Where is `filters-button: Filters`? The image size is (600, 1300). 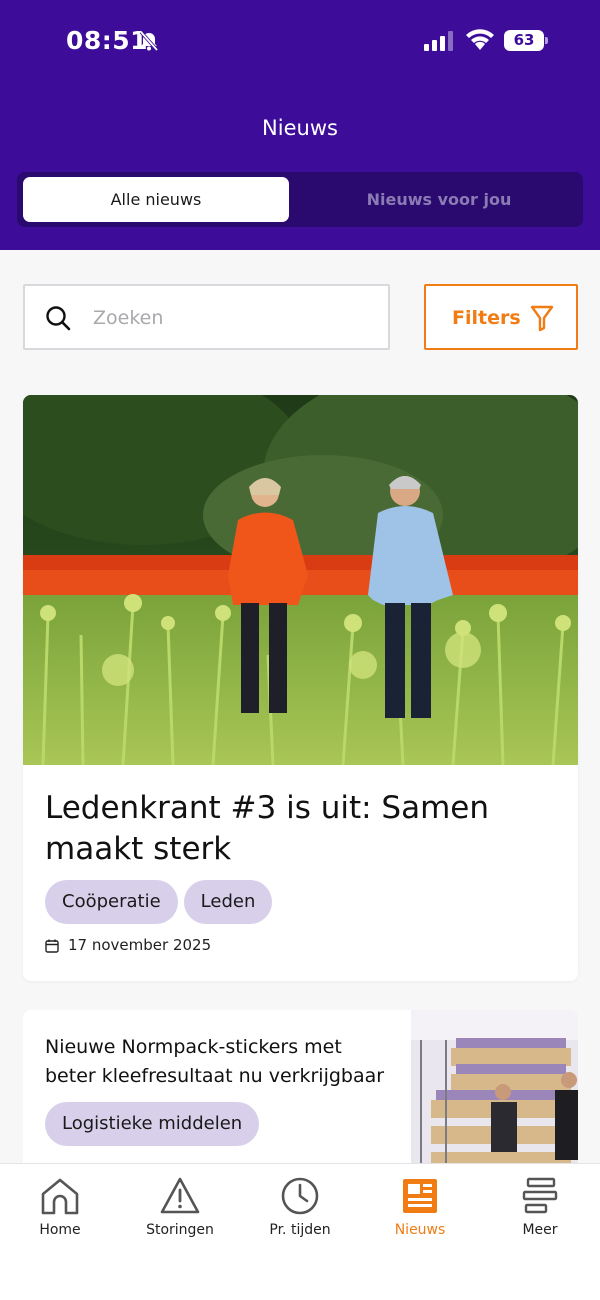
filters-button: Filters is located at coordinates (501, 317).